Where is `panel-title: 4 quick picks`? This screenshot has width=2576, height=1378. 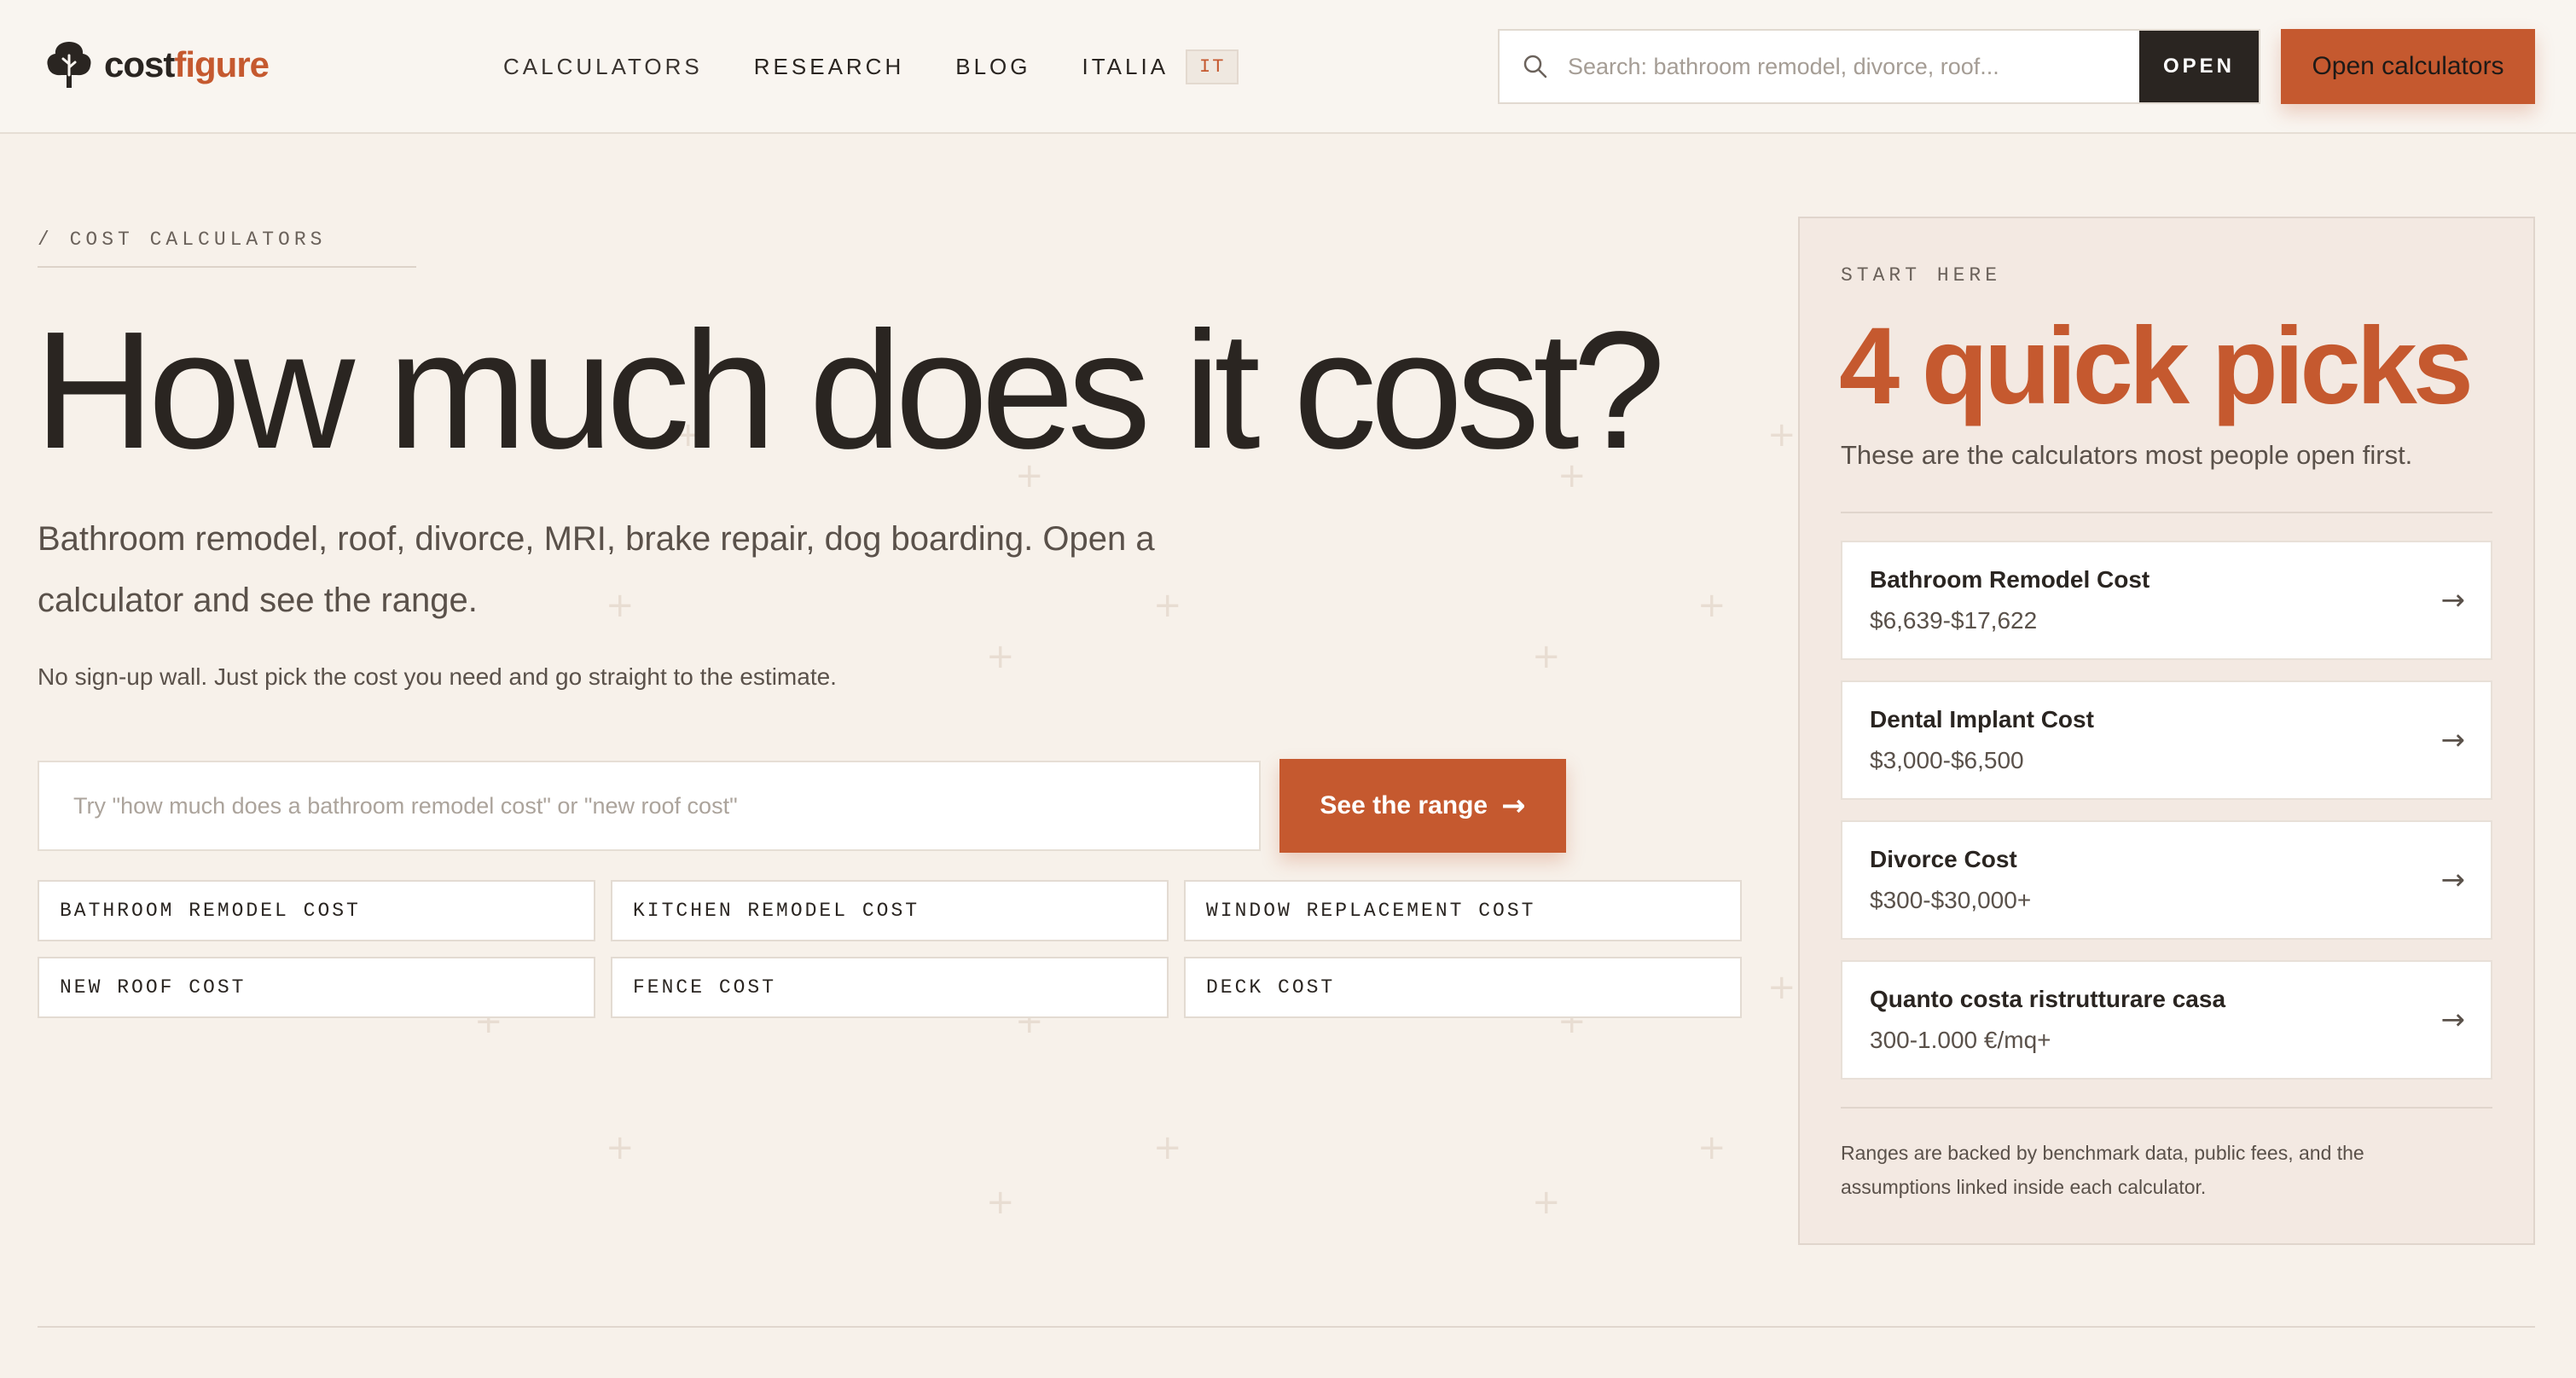 panel-title: 4 quick picks is located at coordinates (2156, 366).